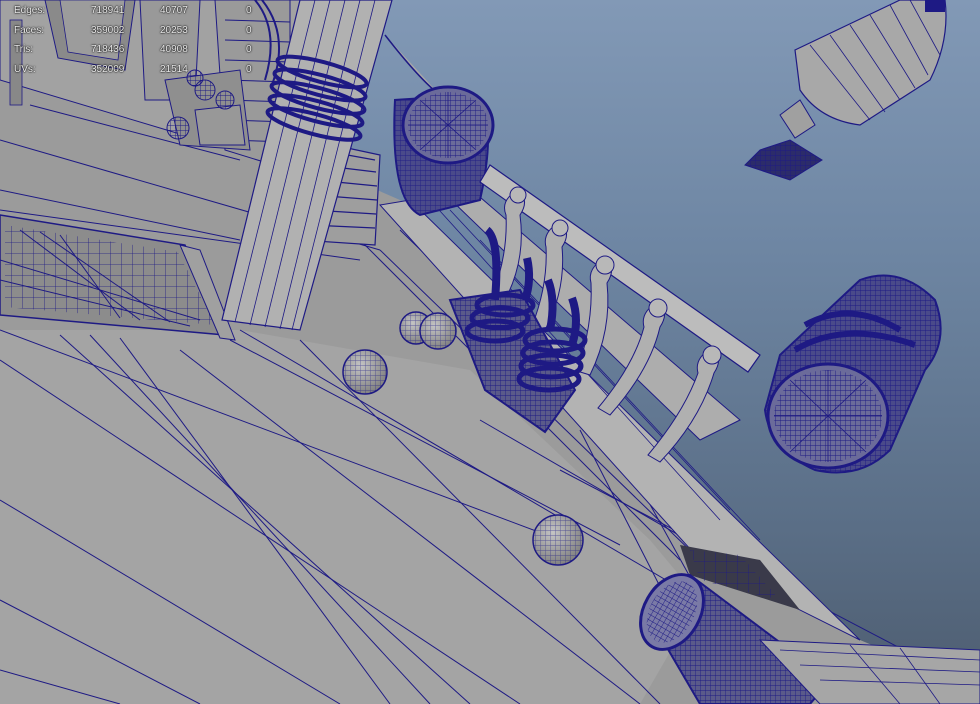 The height and width of the screenshot is (704, 980). Describe the element at coordinates (852, 374) in the screenshot. I see `barrel-floating` at that location.